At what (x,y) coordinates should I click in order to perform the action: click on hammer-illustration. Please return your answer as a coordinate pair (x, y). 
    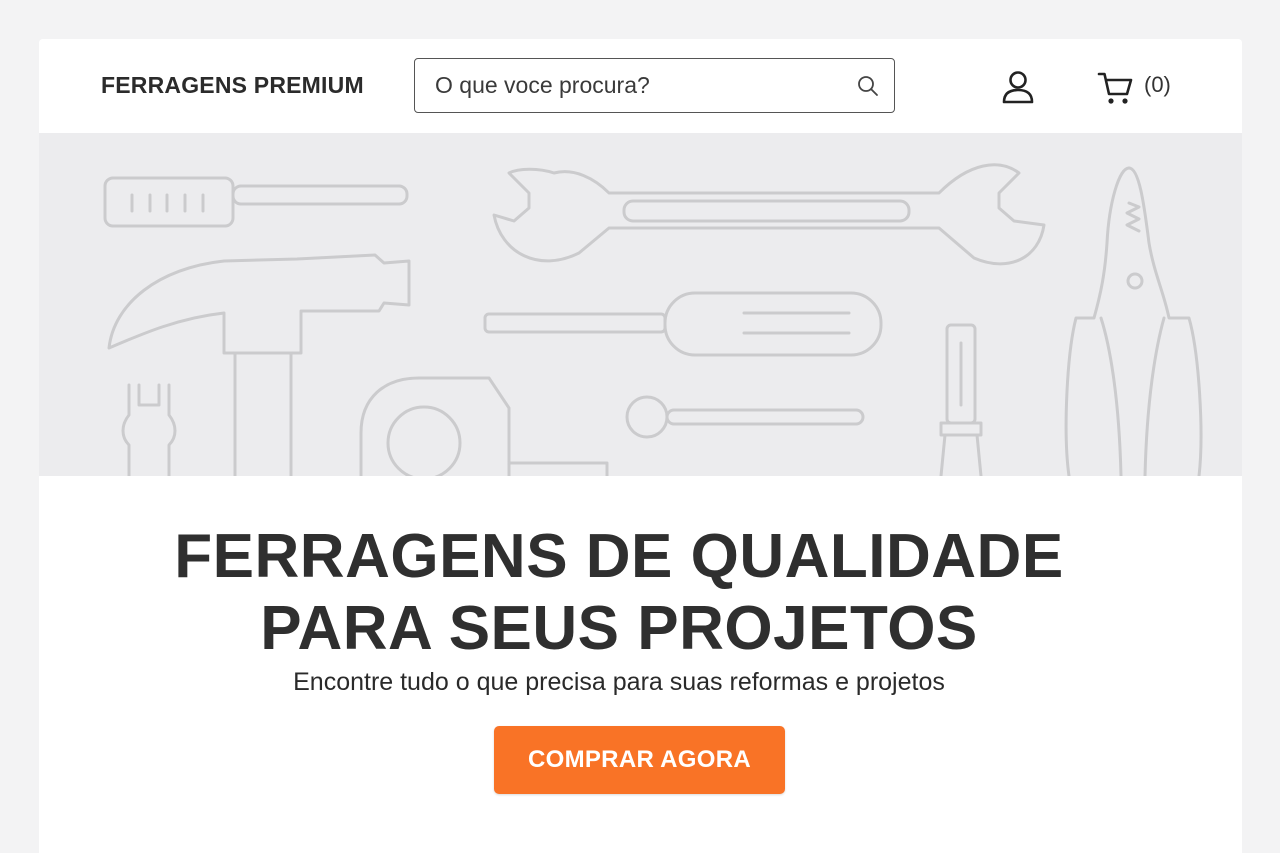
    Looking at the image, I should click on (259, 364).